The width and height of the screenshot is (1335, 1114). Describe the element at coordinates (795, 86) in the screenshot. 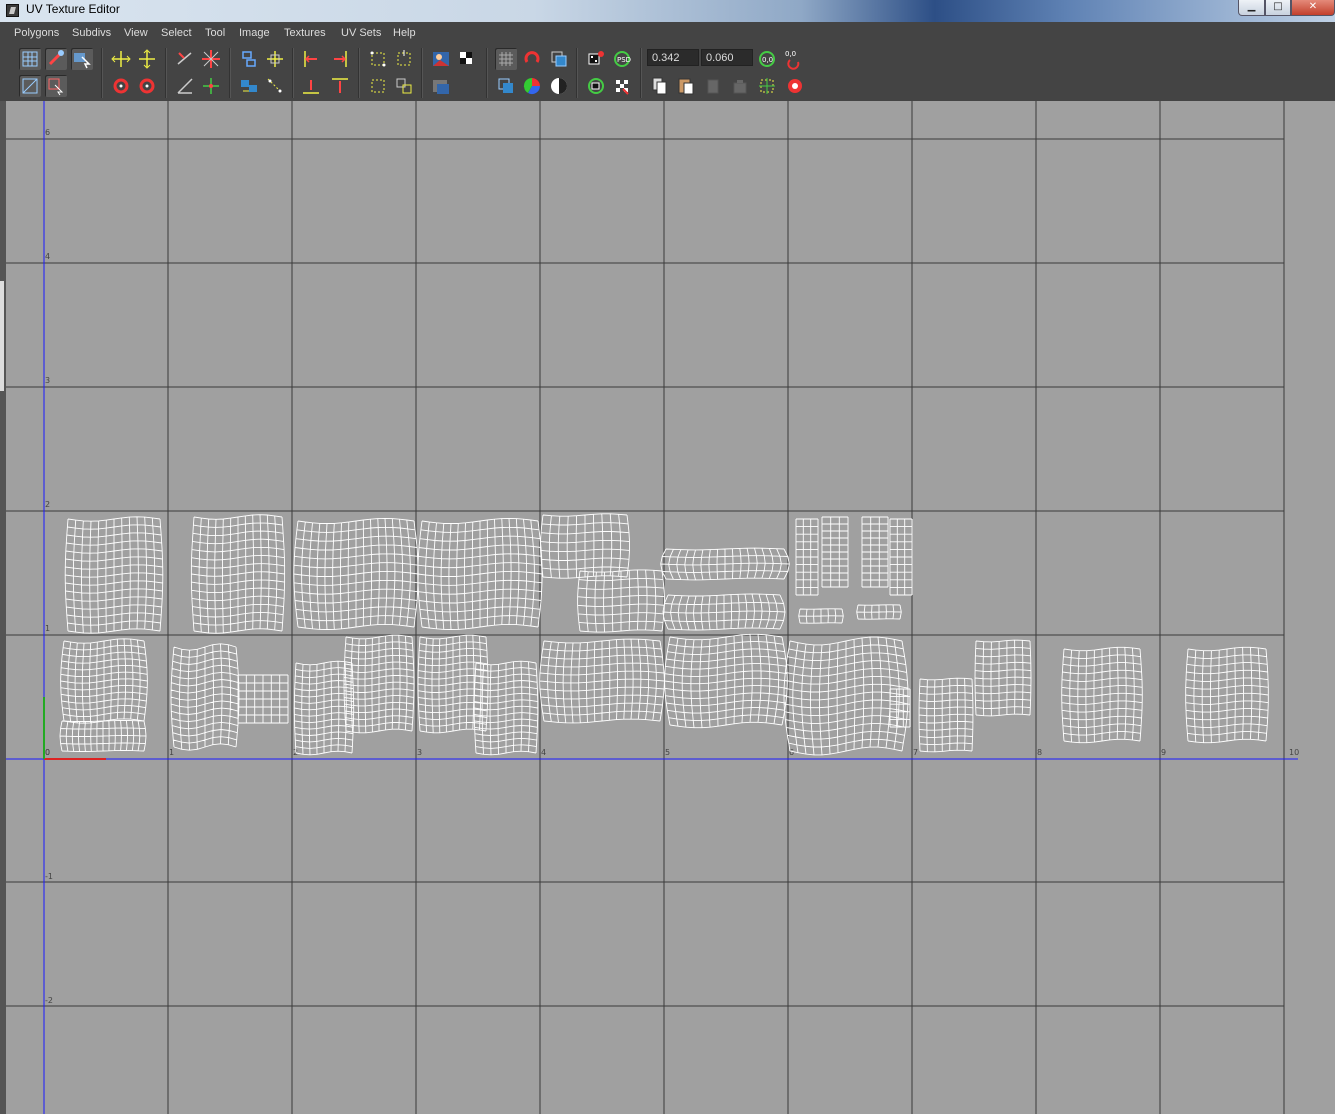

I see `delete-uvs-icon` at that location.